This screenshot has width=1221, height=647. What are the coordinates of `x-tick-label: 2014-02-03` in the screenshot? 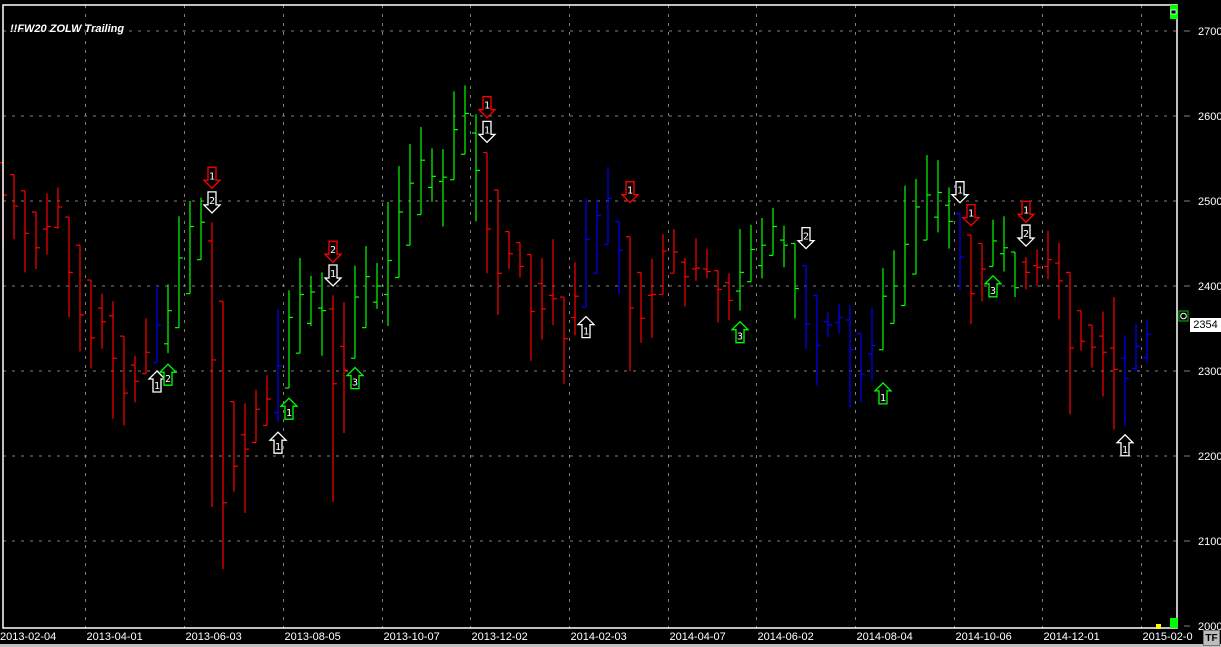 It's located at (599, 637).